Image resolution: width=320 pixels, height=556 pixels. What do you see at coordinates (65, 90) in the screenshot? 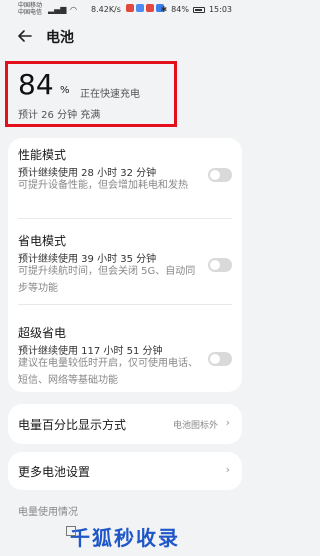
I see `battery-level-unit: %` at bounding box center [65, 90].